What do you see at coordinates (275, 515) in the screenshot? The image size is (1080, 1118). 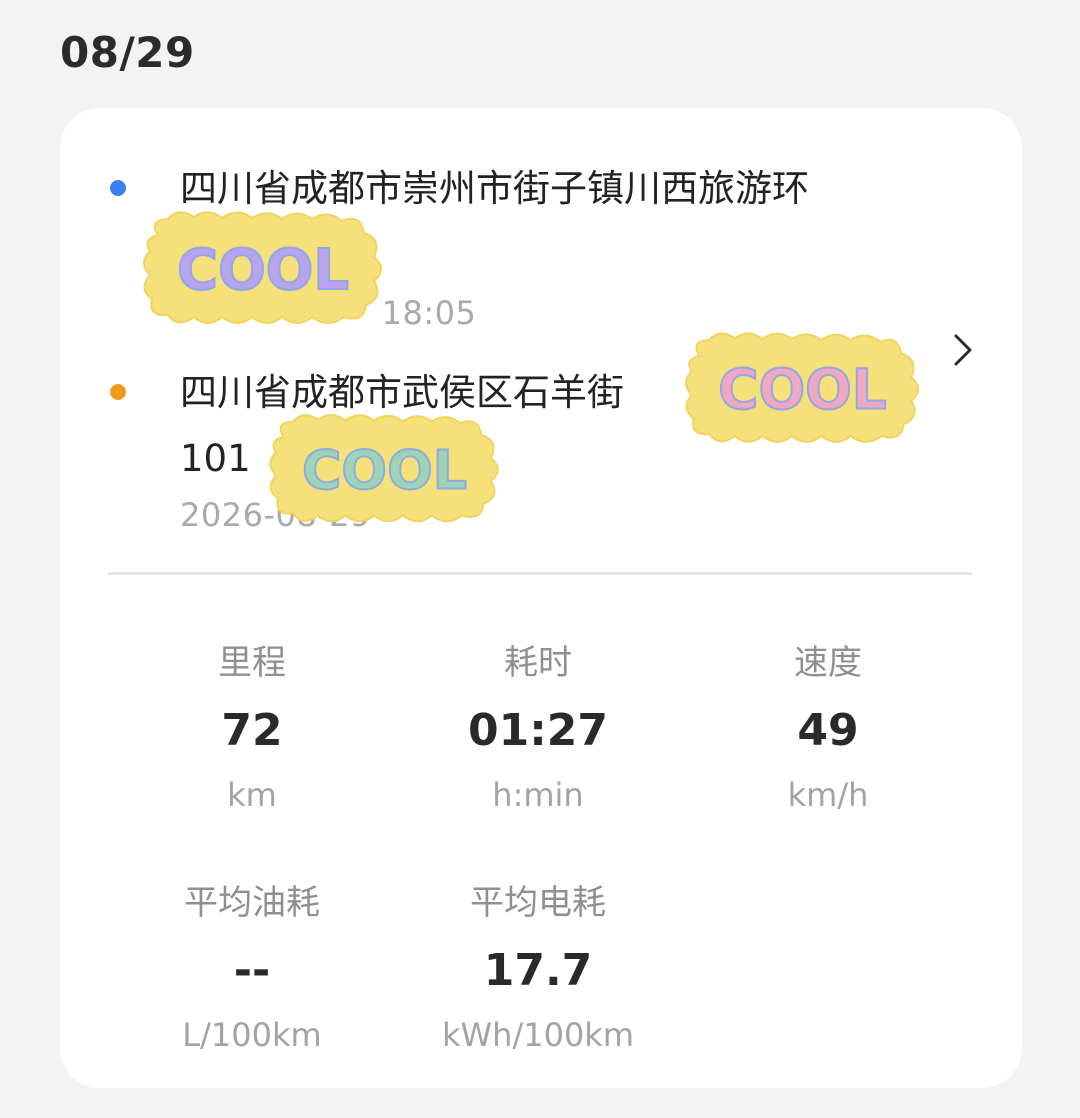 I see `end-time: 2026-08-29` at bounding box center [275, 515].